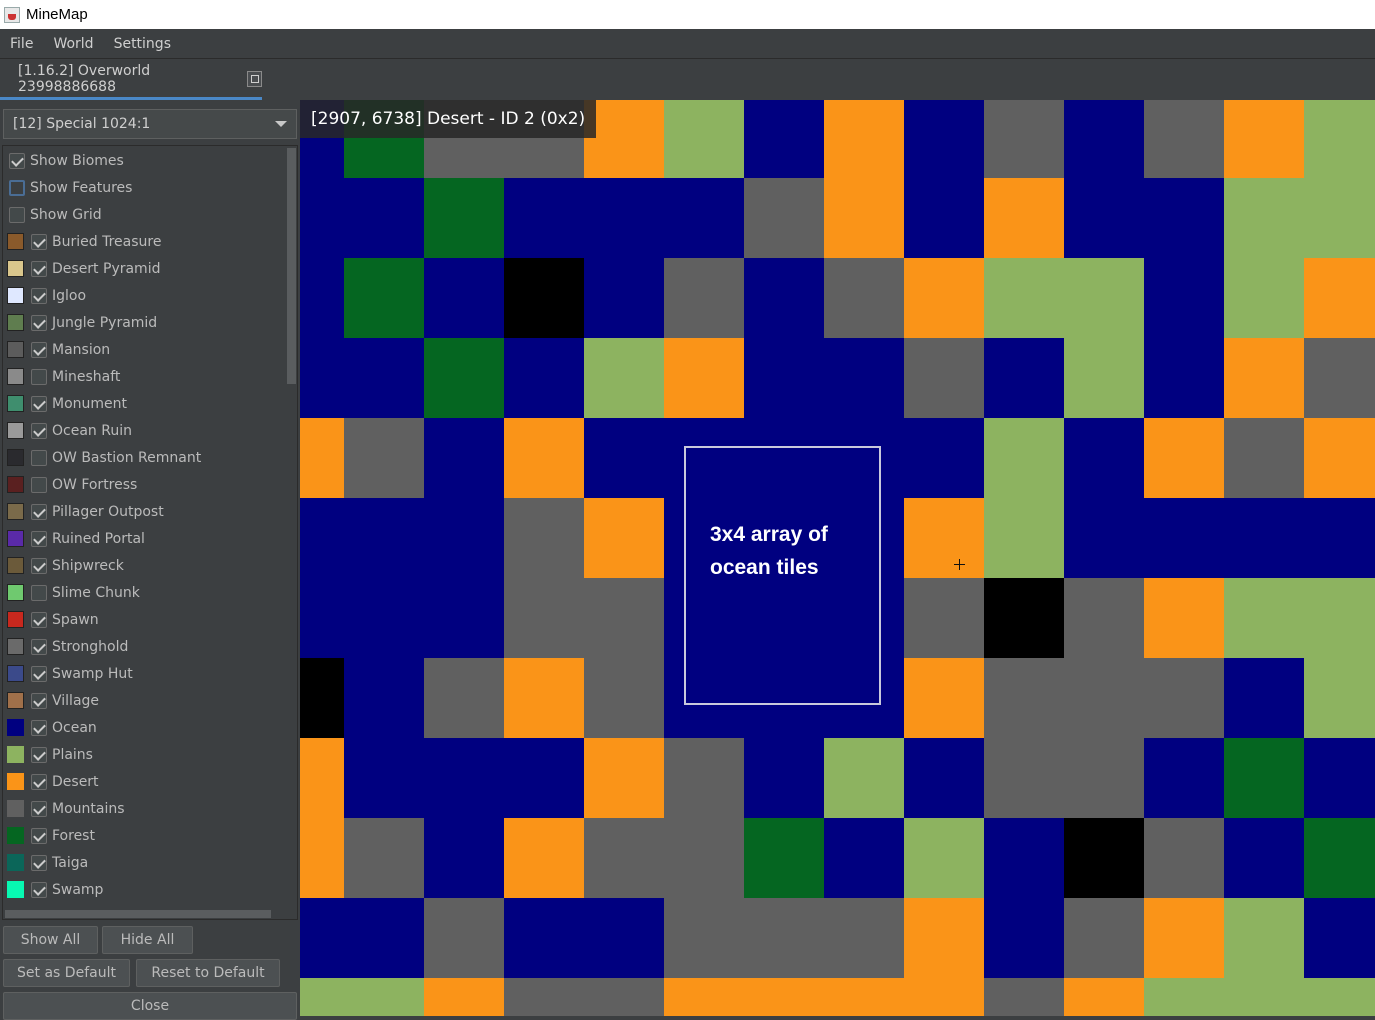  Describe the element at coordinates (49, 835) in the screenshot. I see `biome-forest: Forest` at that location.